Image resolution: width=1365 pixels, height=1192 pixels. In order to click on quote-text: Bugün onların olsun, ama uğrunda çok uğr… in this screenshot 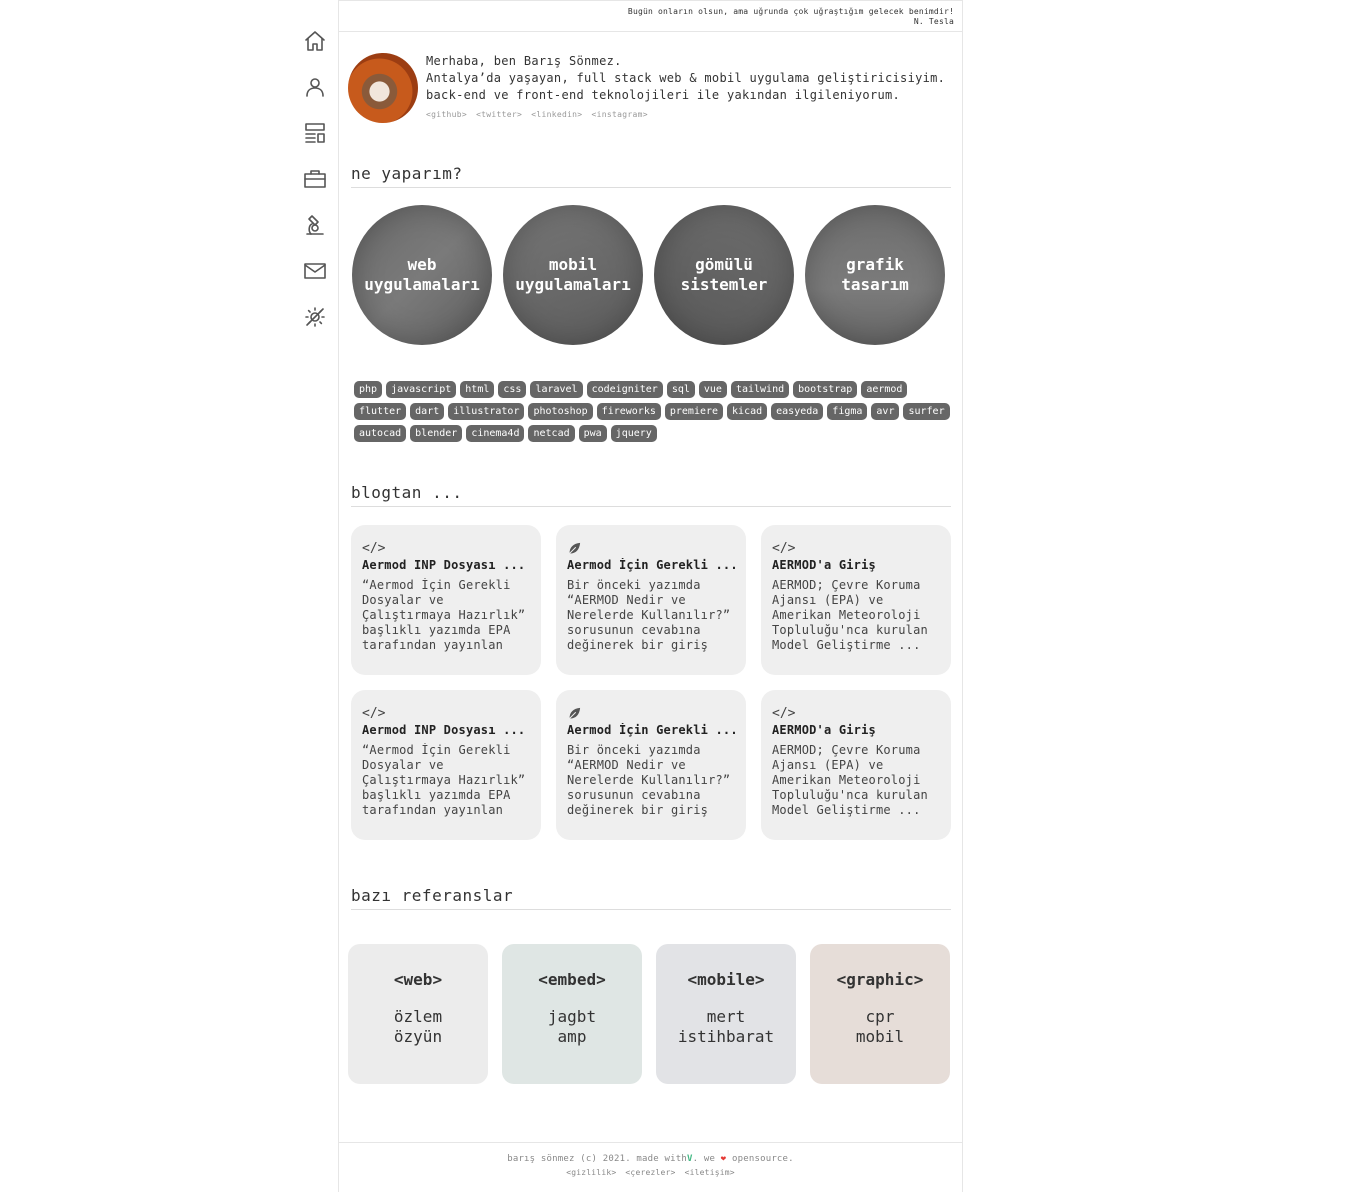, I will do `click(790, 11)`.